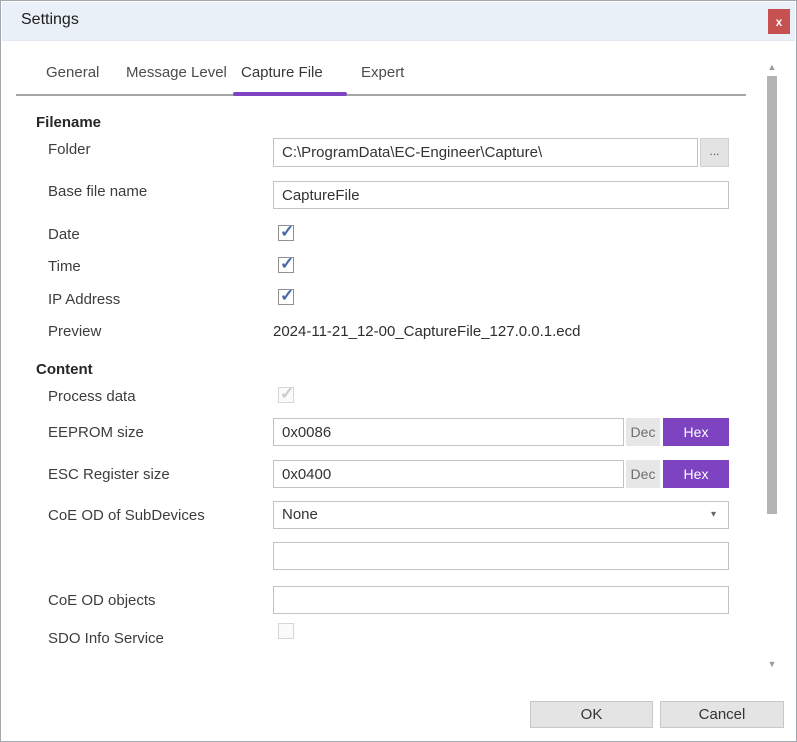 The width and height of the screenshot is (797, 742). Describe the element at coordinates (591, 714) in the screenshot. I see `ok-button: OK` at that location.